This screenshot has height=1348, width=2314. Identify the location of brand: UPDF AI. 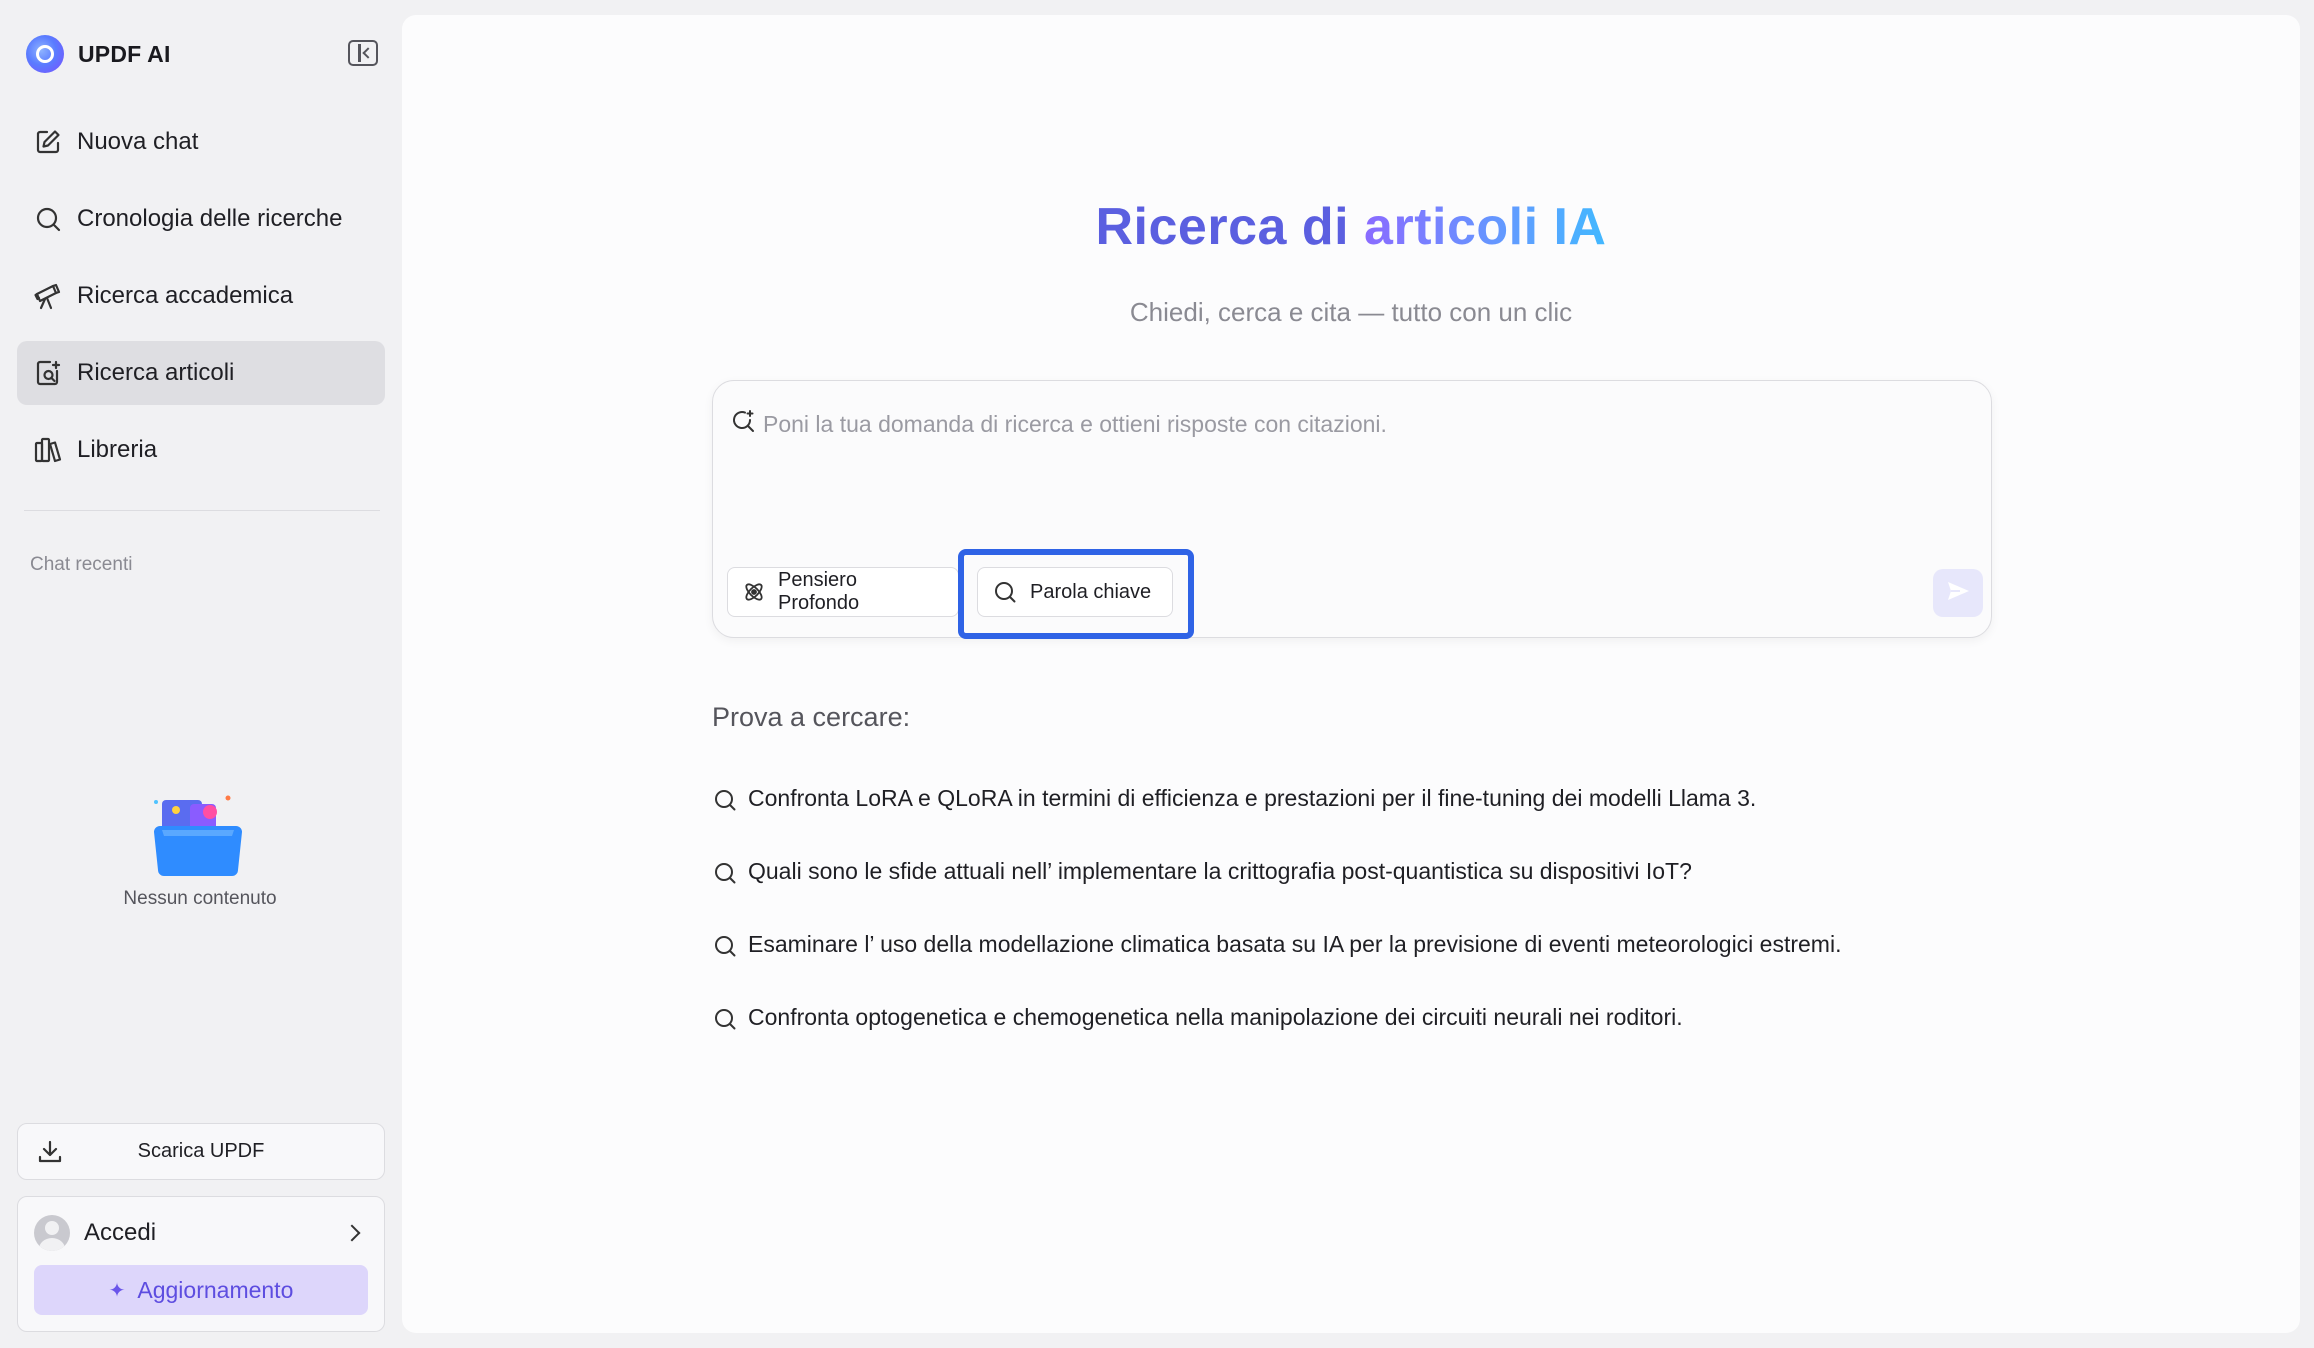
(98, 54).